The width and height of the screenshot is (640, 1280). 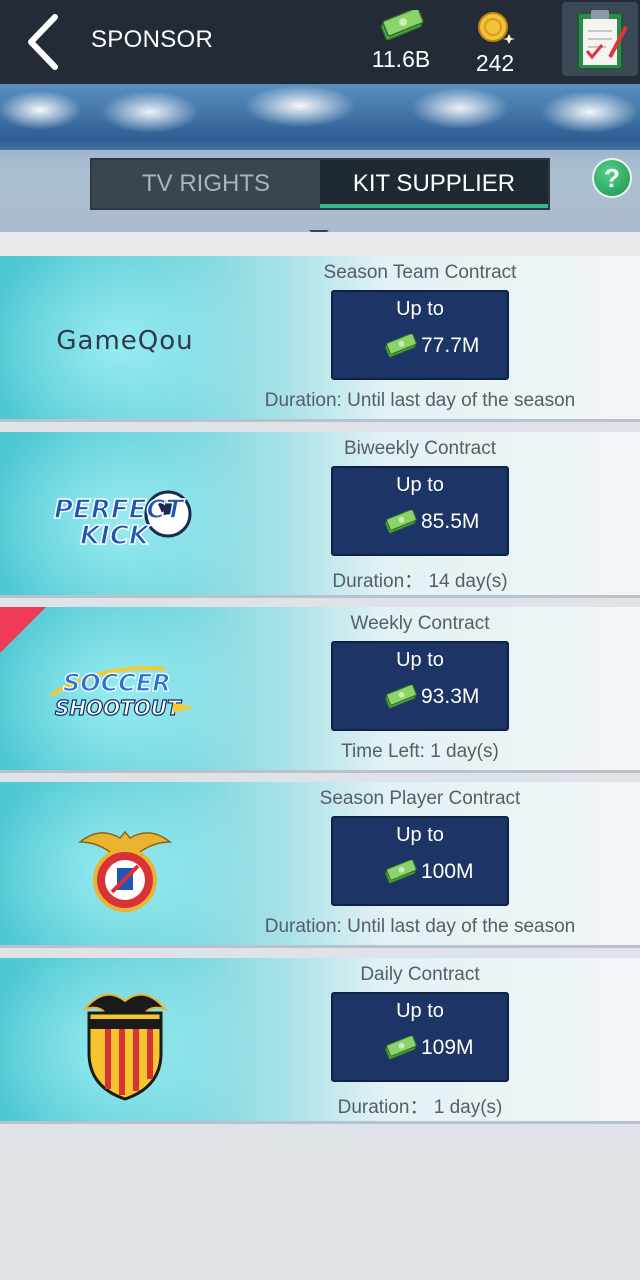 What do you see at coordinates (115, 536) in the screenshot?
I see `svg-text: KICK` at bounding box center [115, 536].